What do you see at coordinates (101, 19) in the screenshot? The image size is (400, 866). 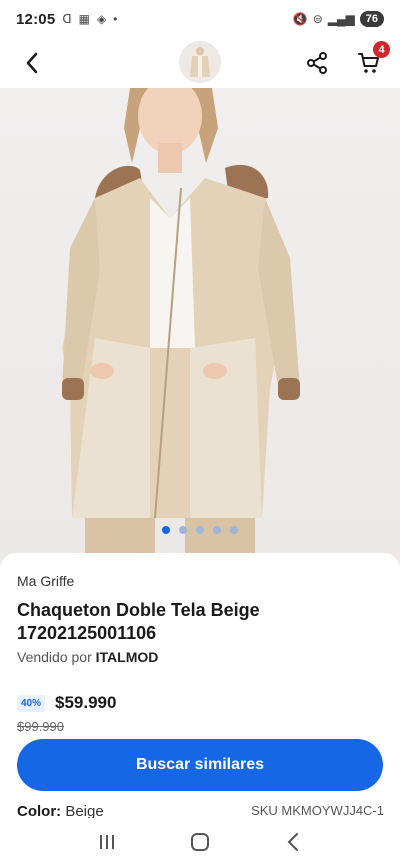 I see `box-icon: ◈` at bounding box center [101, 19].